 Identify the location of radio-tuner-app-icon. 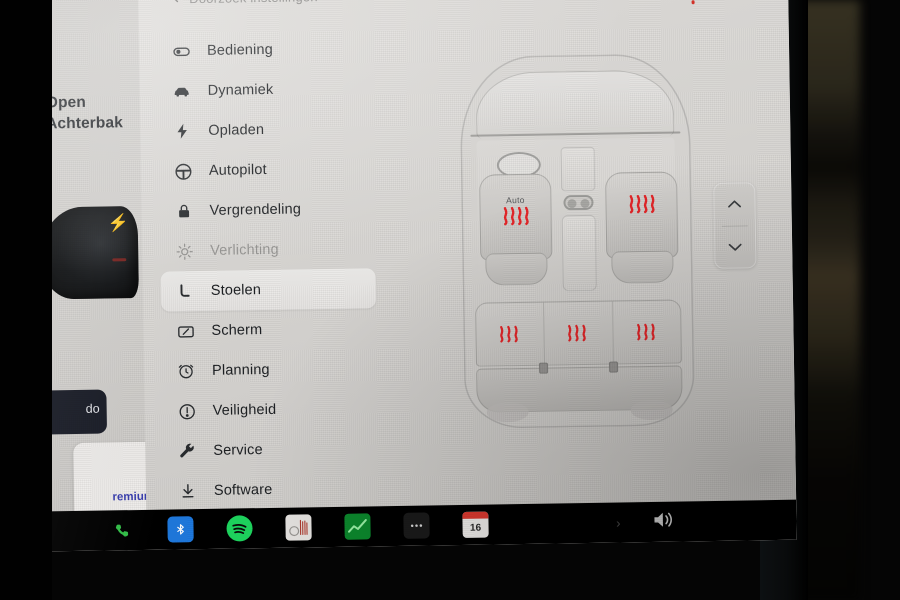
(298, 527).